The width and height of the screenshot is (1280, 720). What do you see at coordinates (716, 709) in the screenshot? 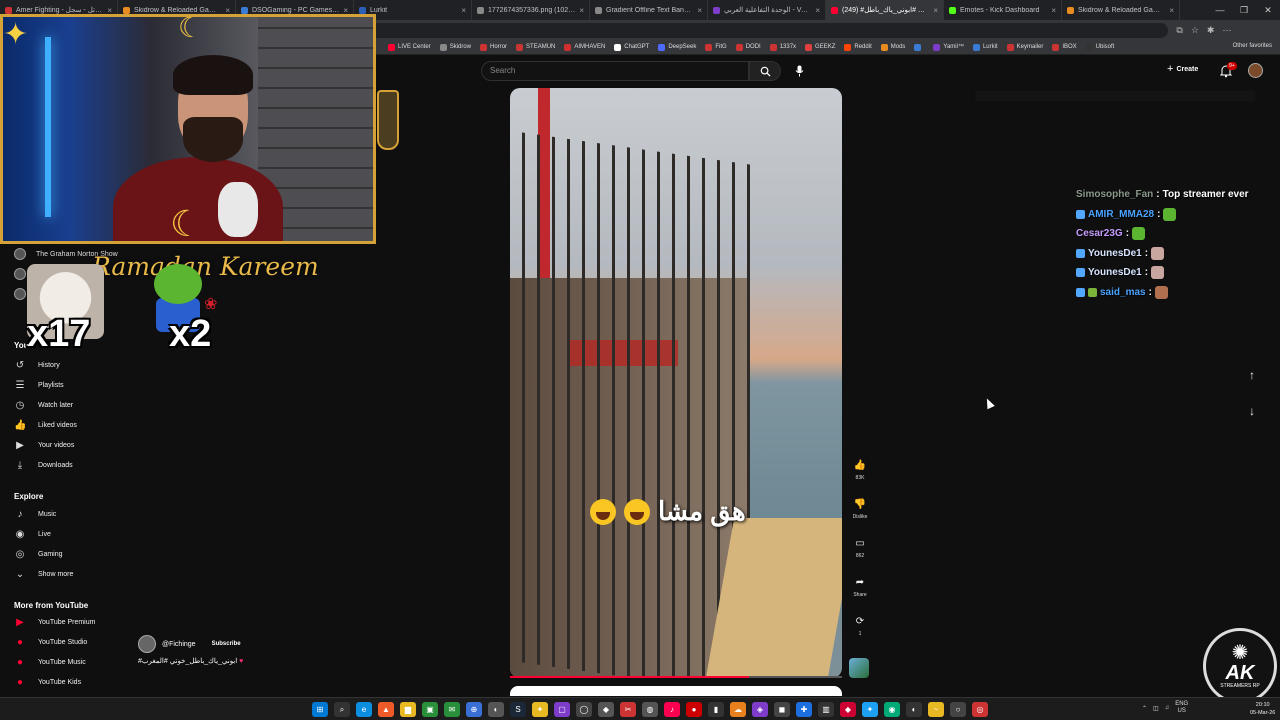
I see `taskbar-app-icon: ▮` at bounding box center [716, 709].